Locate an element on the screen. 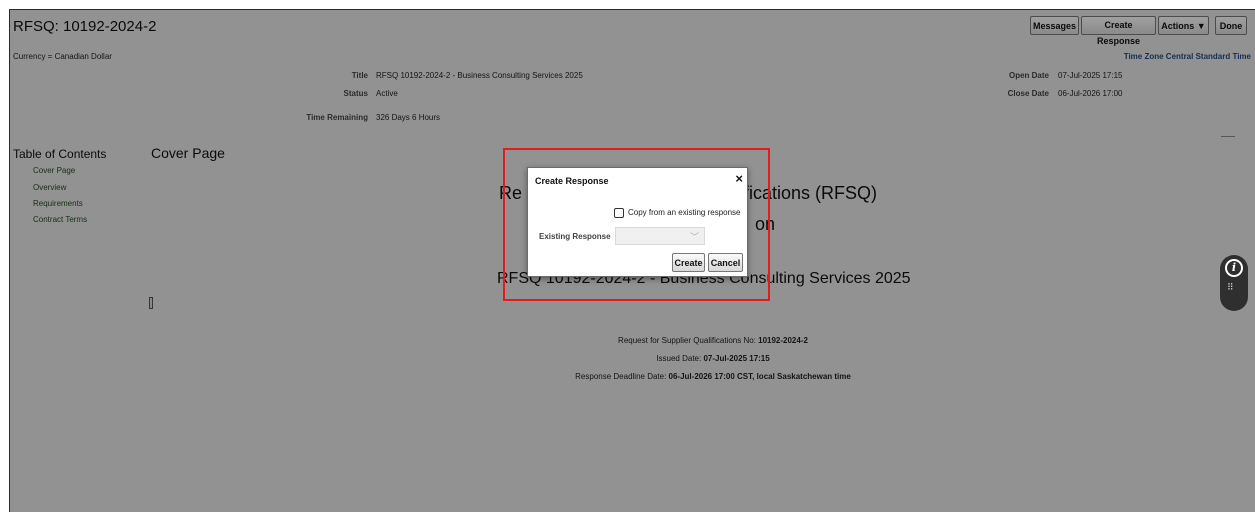  existing-response-label: Existing Response is located at coordinates (575, 236).